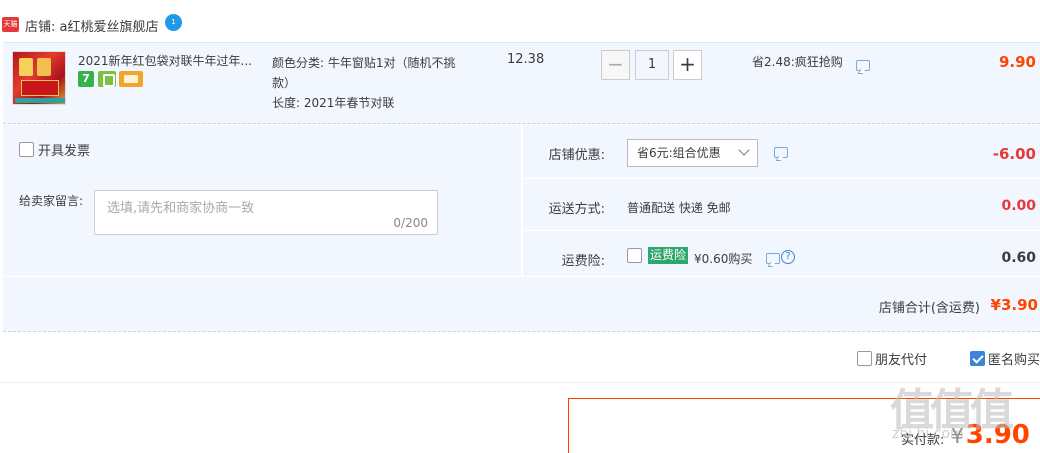  Describe the element at coordinates (86, 79) in the screenshot. I see `seven-day-return-icon: 7` at that location.